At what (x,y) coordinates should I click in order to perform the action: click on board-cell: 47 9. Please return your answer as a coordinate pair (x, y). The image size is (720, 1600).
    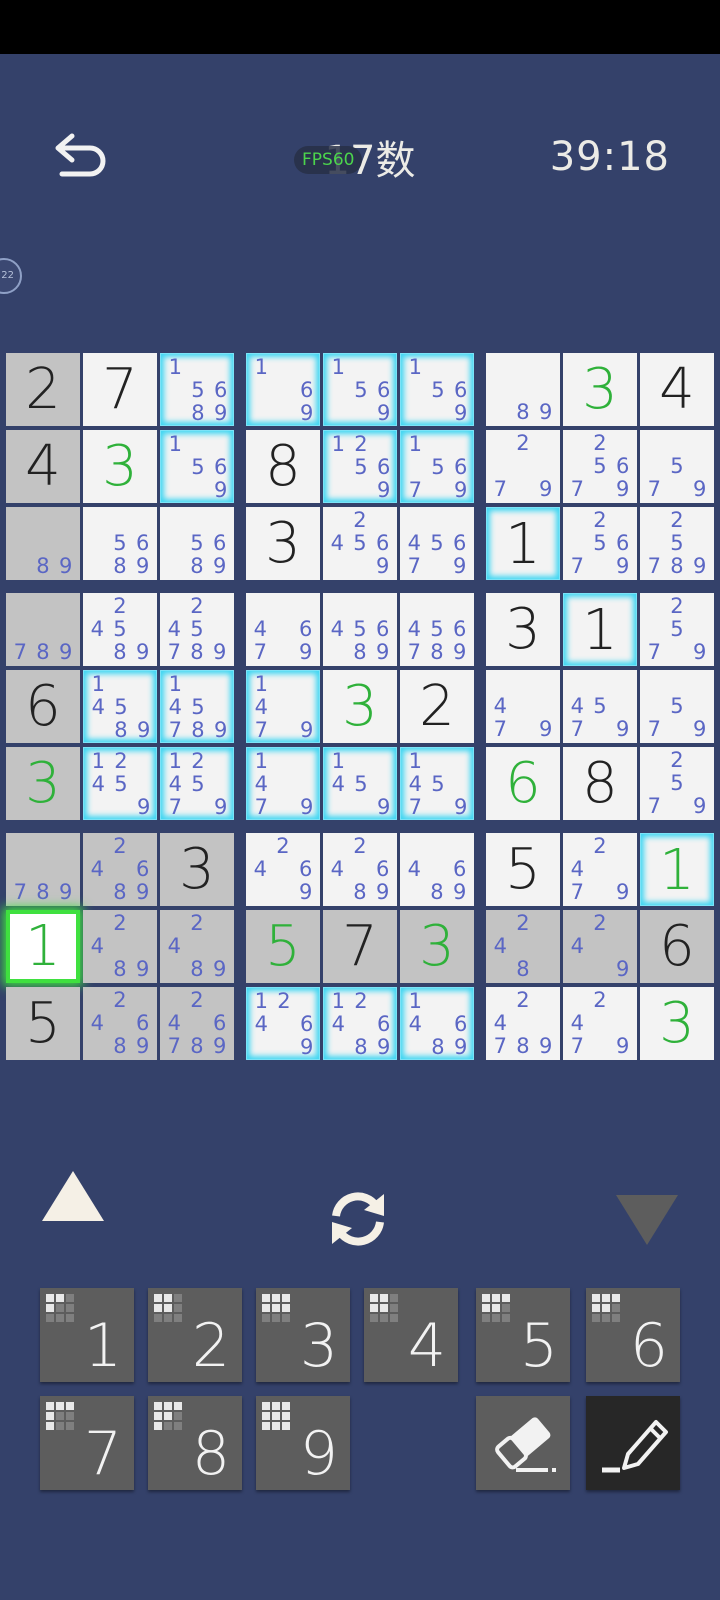
    Looking at the image, I should click on (523, 706).